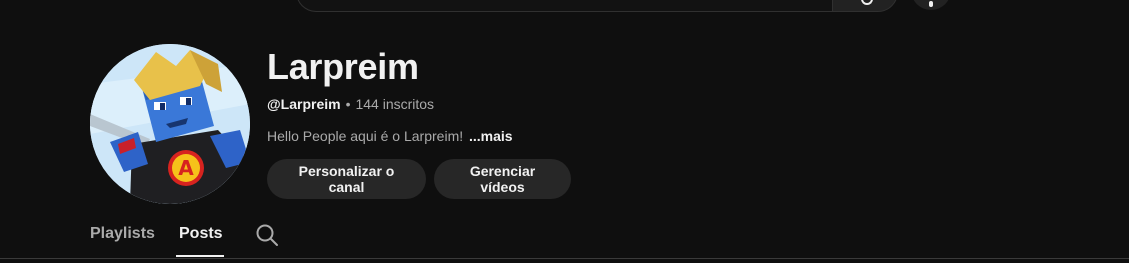  I want to click on more-link: ...mais, so click(491, 136).